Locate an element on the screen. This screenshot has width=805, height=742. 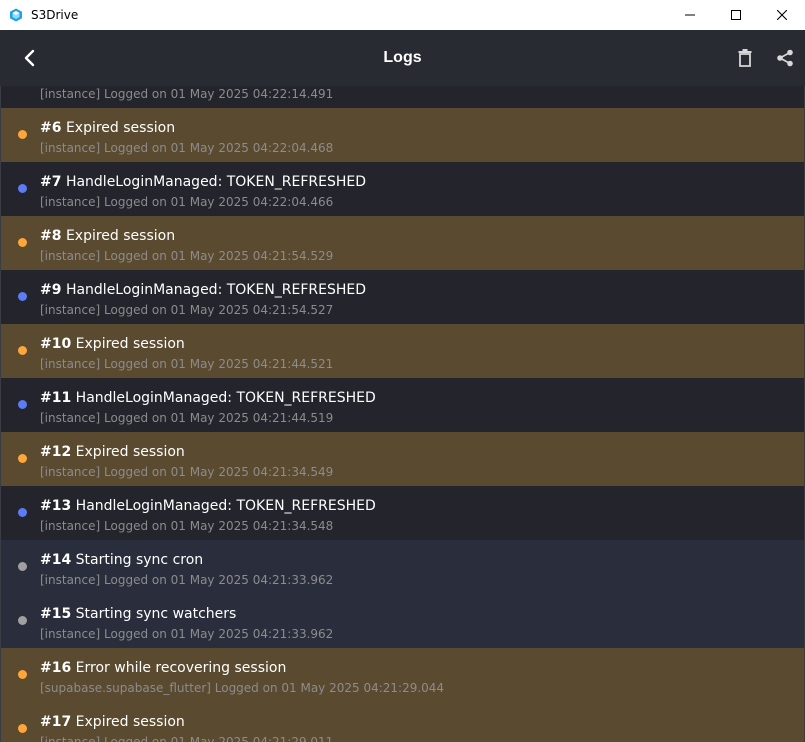
share-icon is located at coordinates (785, 58).